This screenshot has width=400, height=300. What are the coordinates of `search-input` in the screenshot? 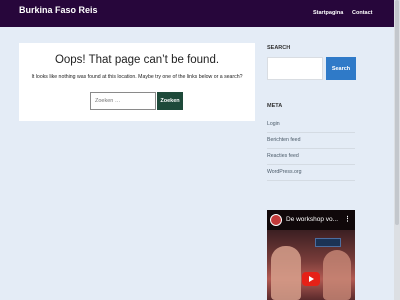 It's located at (123, 101).